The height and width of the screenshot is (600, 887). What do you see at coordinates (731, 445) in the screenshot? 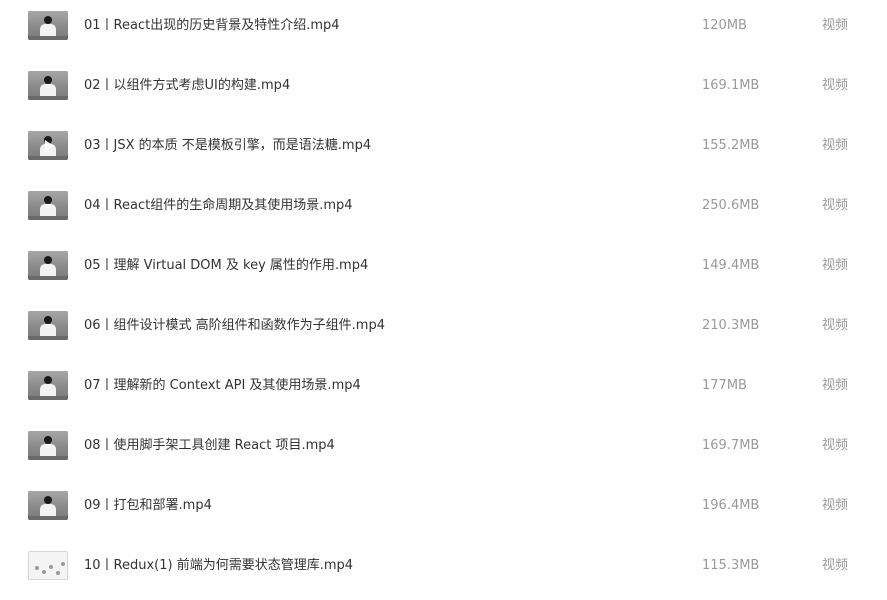
I see `file-size: 169.7MB` at bounding box center [731, 445].